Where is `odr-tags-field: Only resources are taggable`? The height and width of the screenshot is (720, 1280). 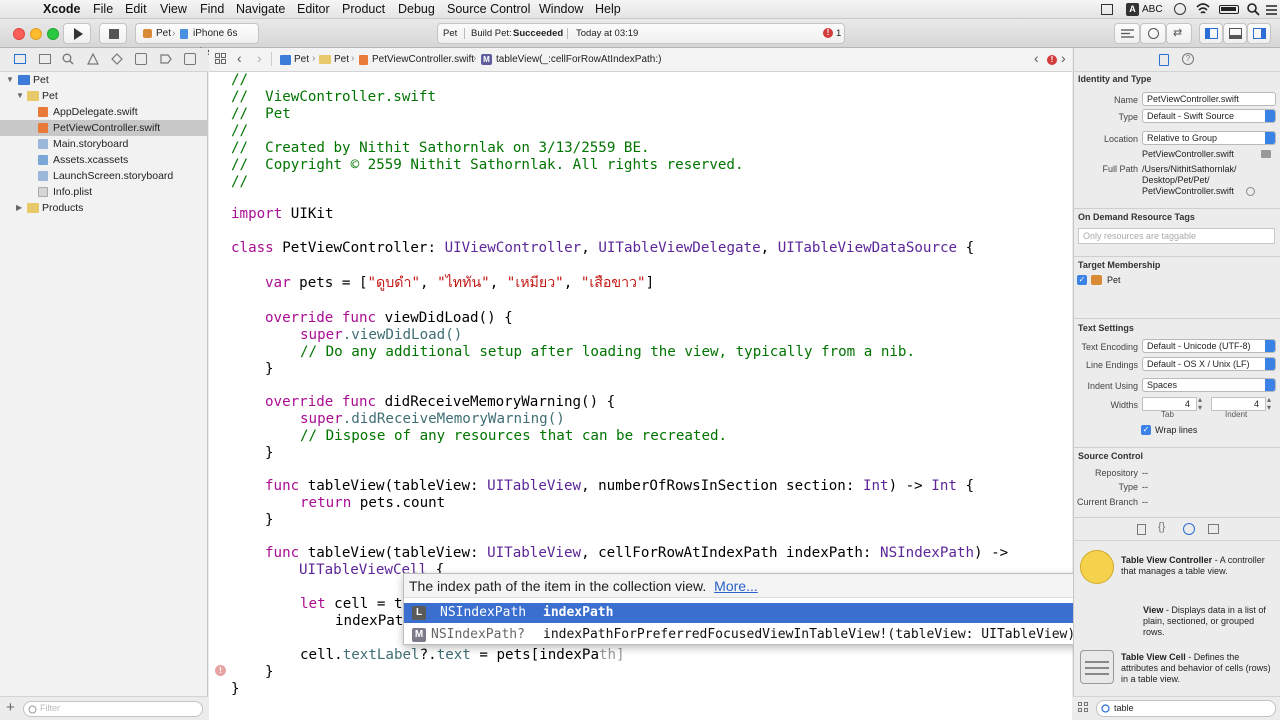 odr-tags-field: Only resources are taggable is located at coordinates (1176, 236).